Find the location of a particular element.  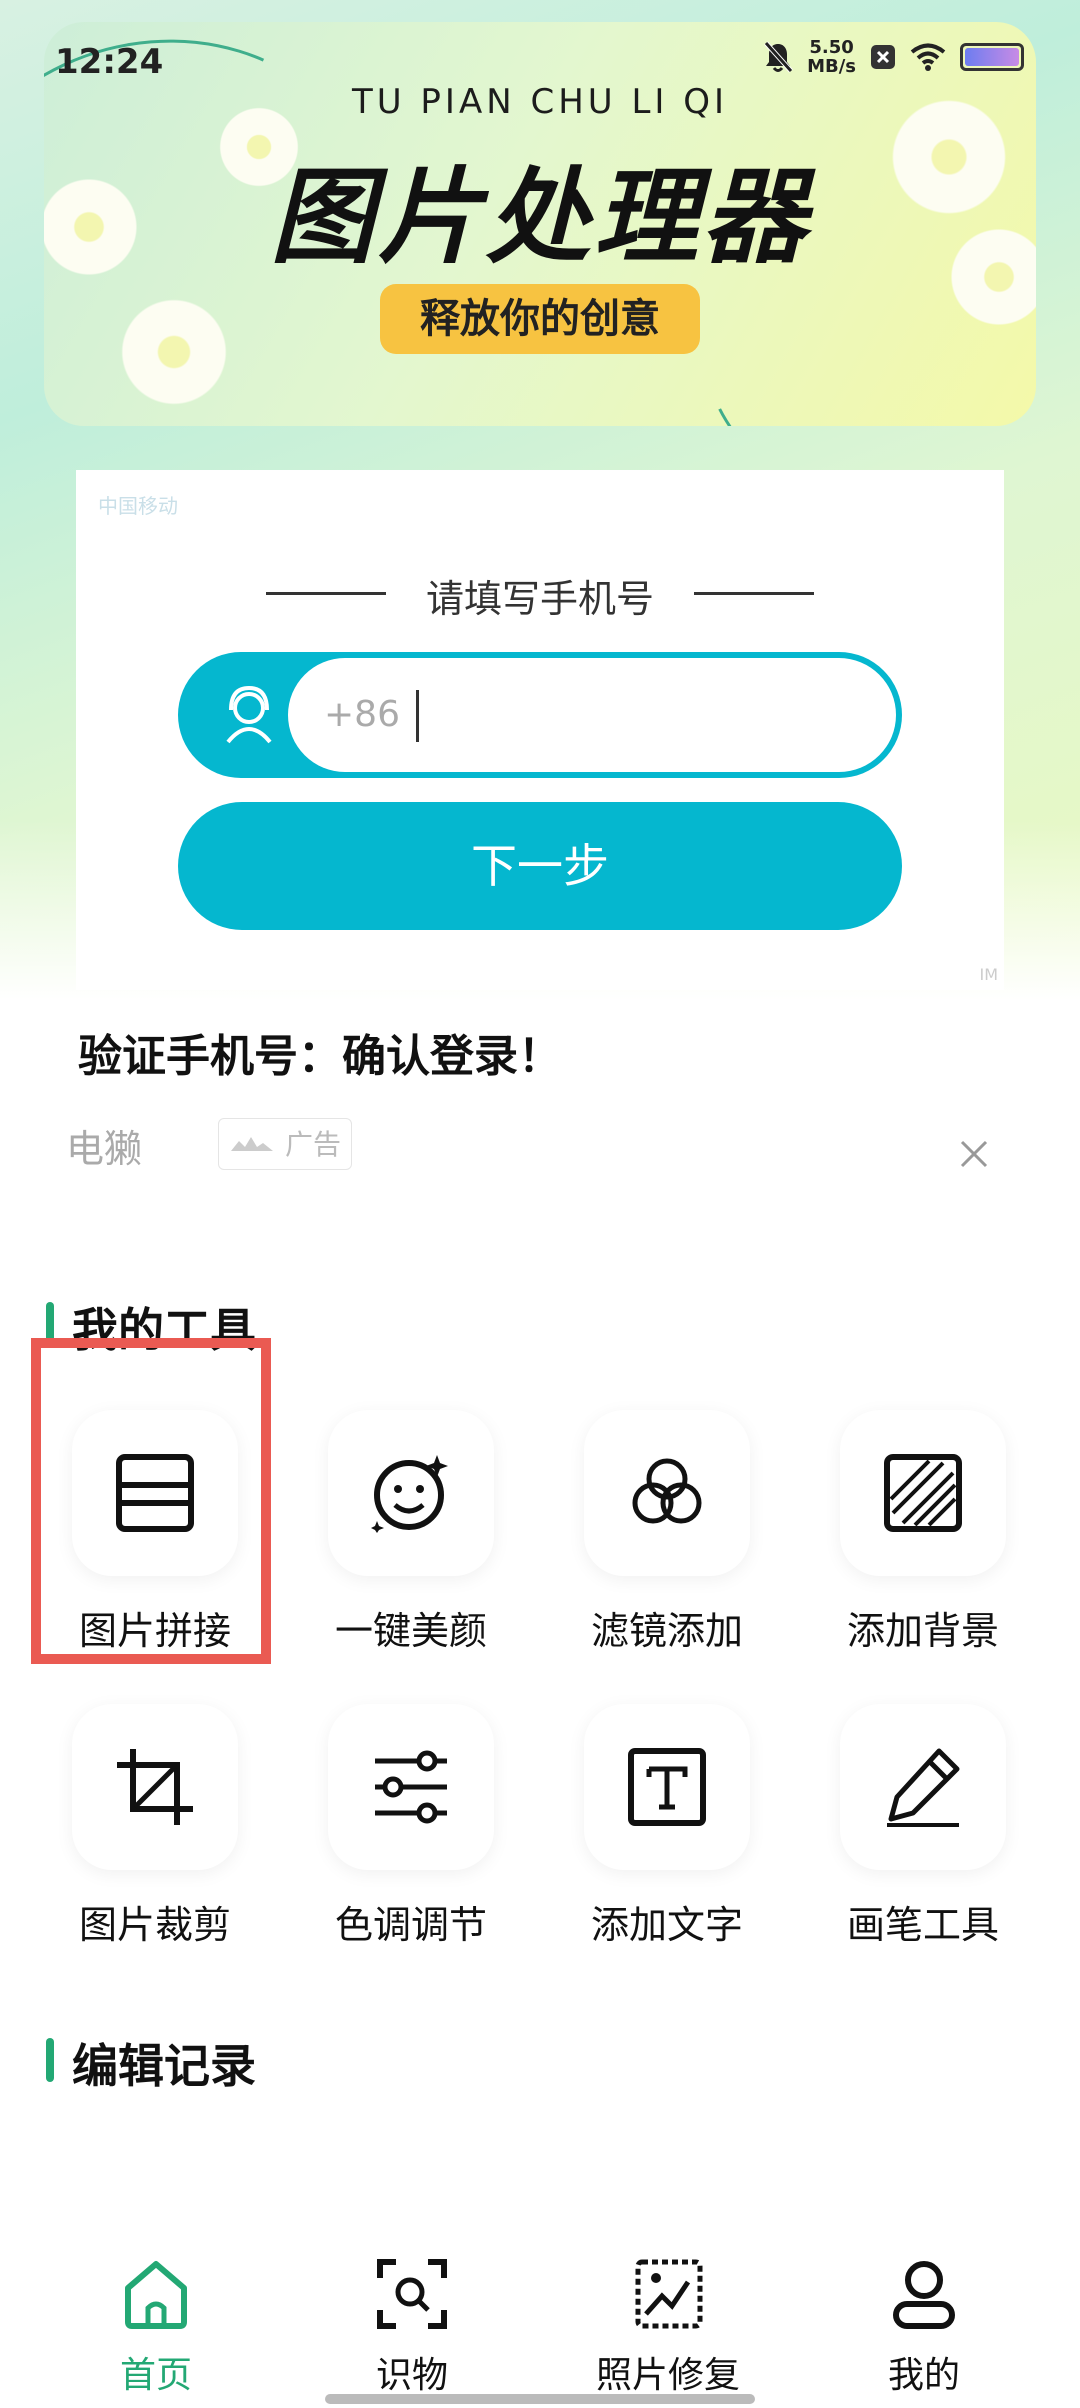

banner-slogan: 释放你的创意 is located at coordinates (540, 319).